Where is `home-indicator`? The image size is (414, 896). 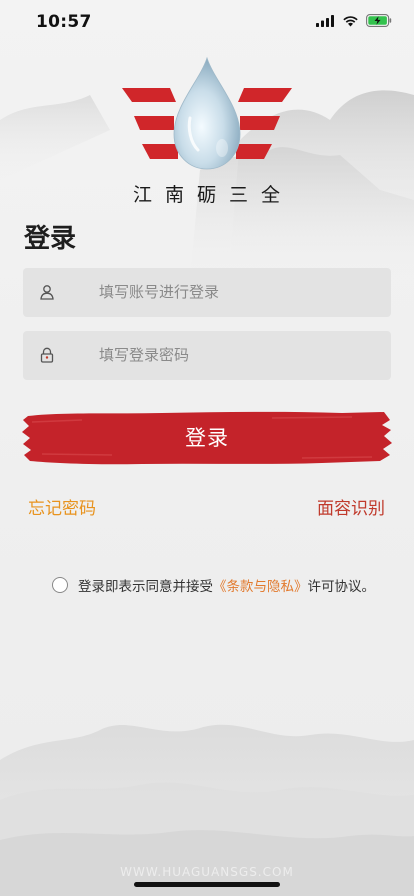 home-indicator is located at coordinates (207, 884).